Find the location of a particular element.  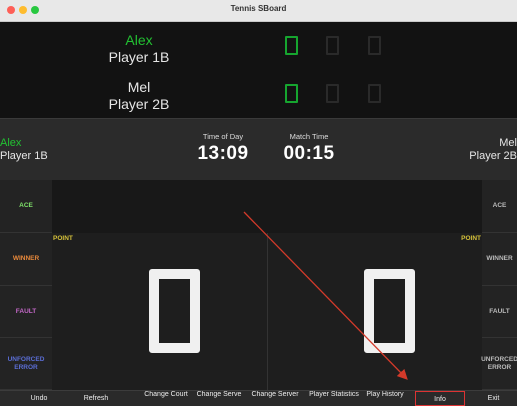

annotation-arrow is located at coordinates (325, 295).